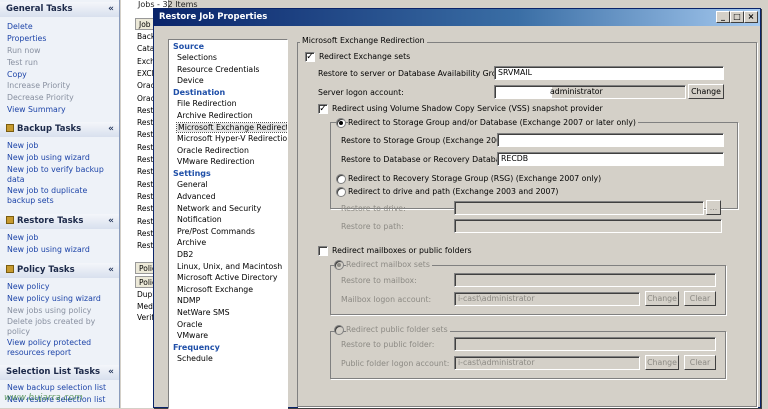 The width and height of the screenshot is (768, 409). What do you see at coordinates (341, 123) in the screenshot?
I see `storage-group-radio` at bounding box center [341, 123].